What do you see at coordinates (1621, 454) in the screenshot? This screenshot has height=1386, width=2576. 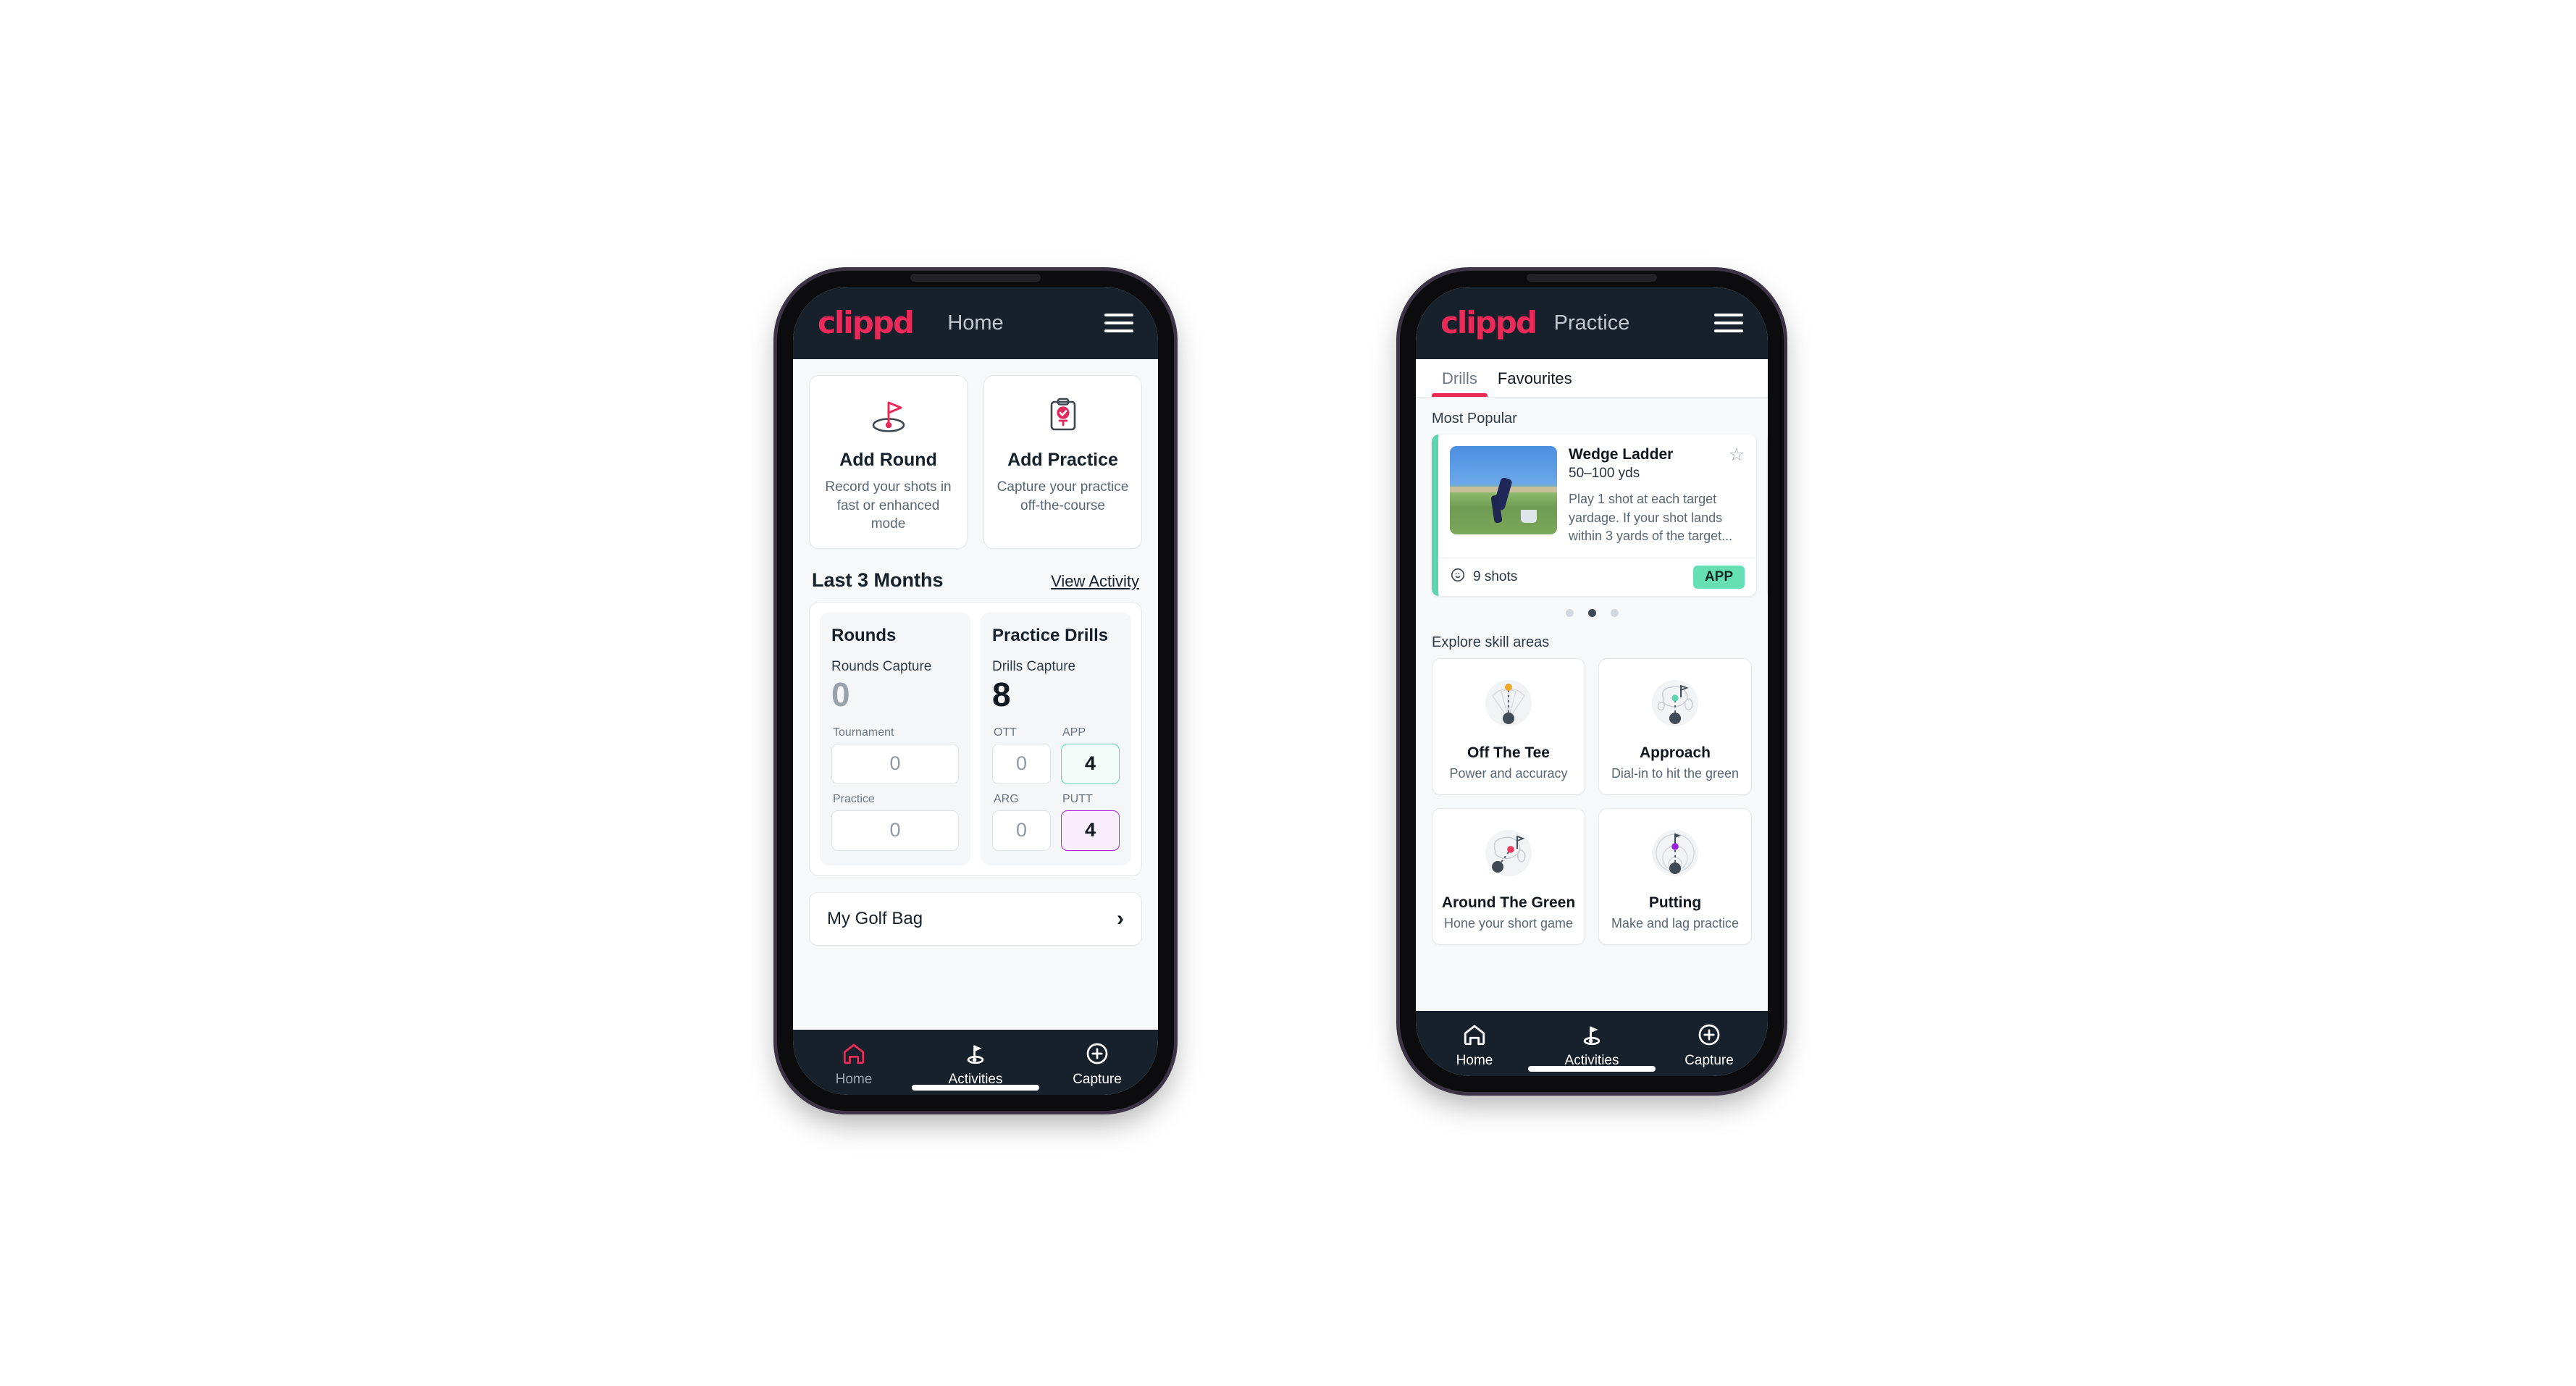 I see `drill-name: Wedge Ladder` at bounding box center [1621, 454].